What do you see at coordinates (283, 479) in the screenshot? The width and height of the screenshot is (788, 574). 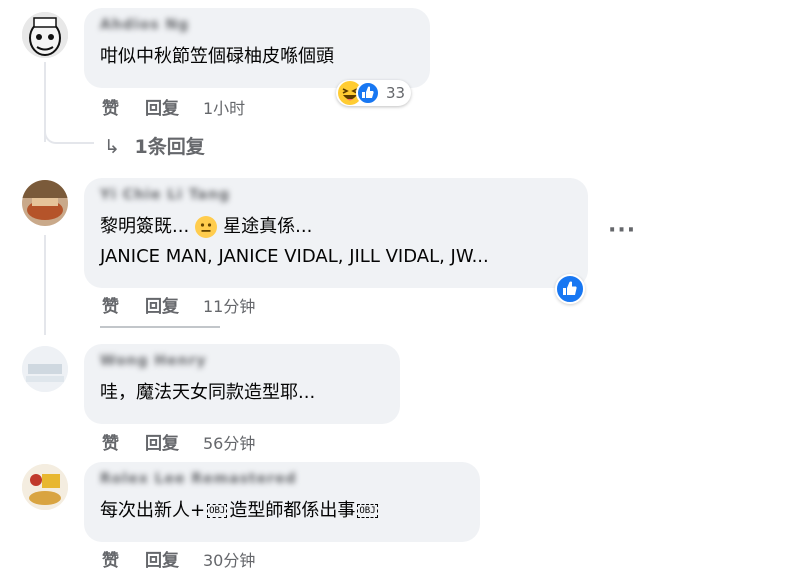 I see `comment-author: Rolex Lee Remastered` at bounding box center [283, 479].